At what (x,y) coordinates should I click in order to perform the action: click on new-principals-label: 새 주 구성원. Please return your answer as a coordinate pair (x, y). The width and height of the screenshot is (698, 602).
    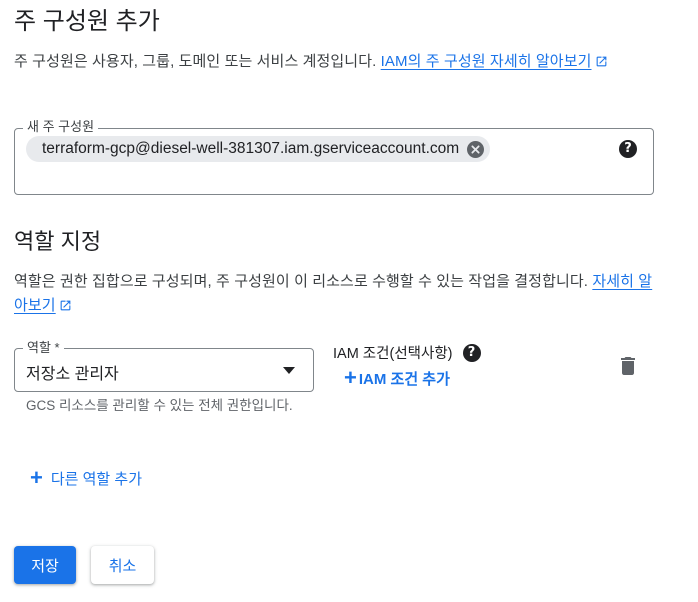
    Looking at the image, I should click on (61, 127).